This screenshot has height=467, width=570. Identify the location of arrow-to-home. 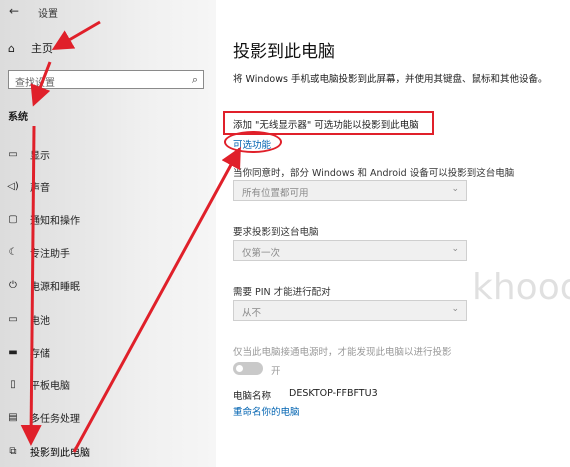
(76, 35).